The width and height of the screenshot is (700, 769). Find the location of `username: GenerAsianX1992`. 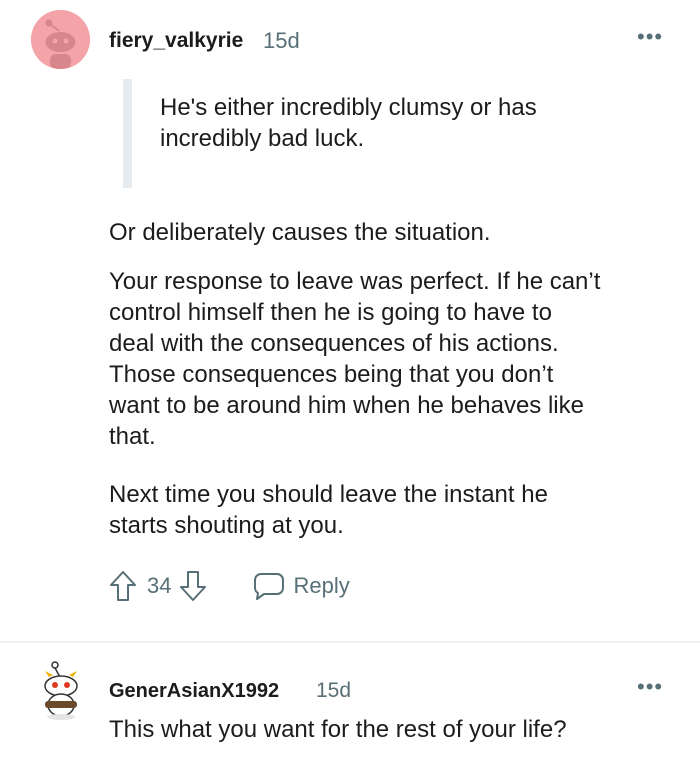

username: GenerAsianX1992 is located at coordinates (194, 691).